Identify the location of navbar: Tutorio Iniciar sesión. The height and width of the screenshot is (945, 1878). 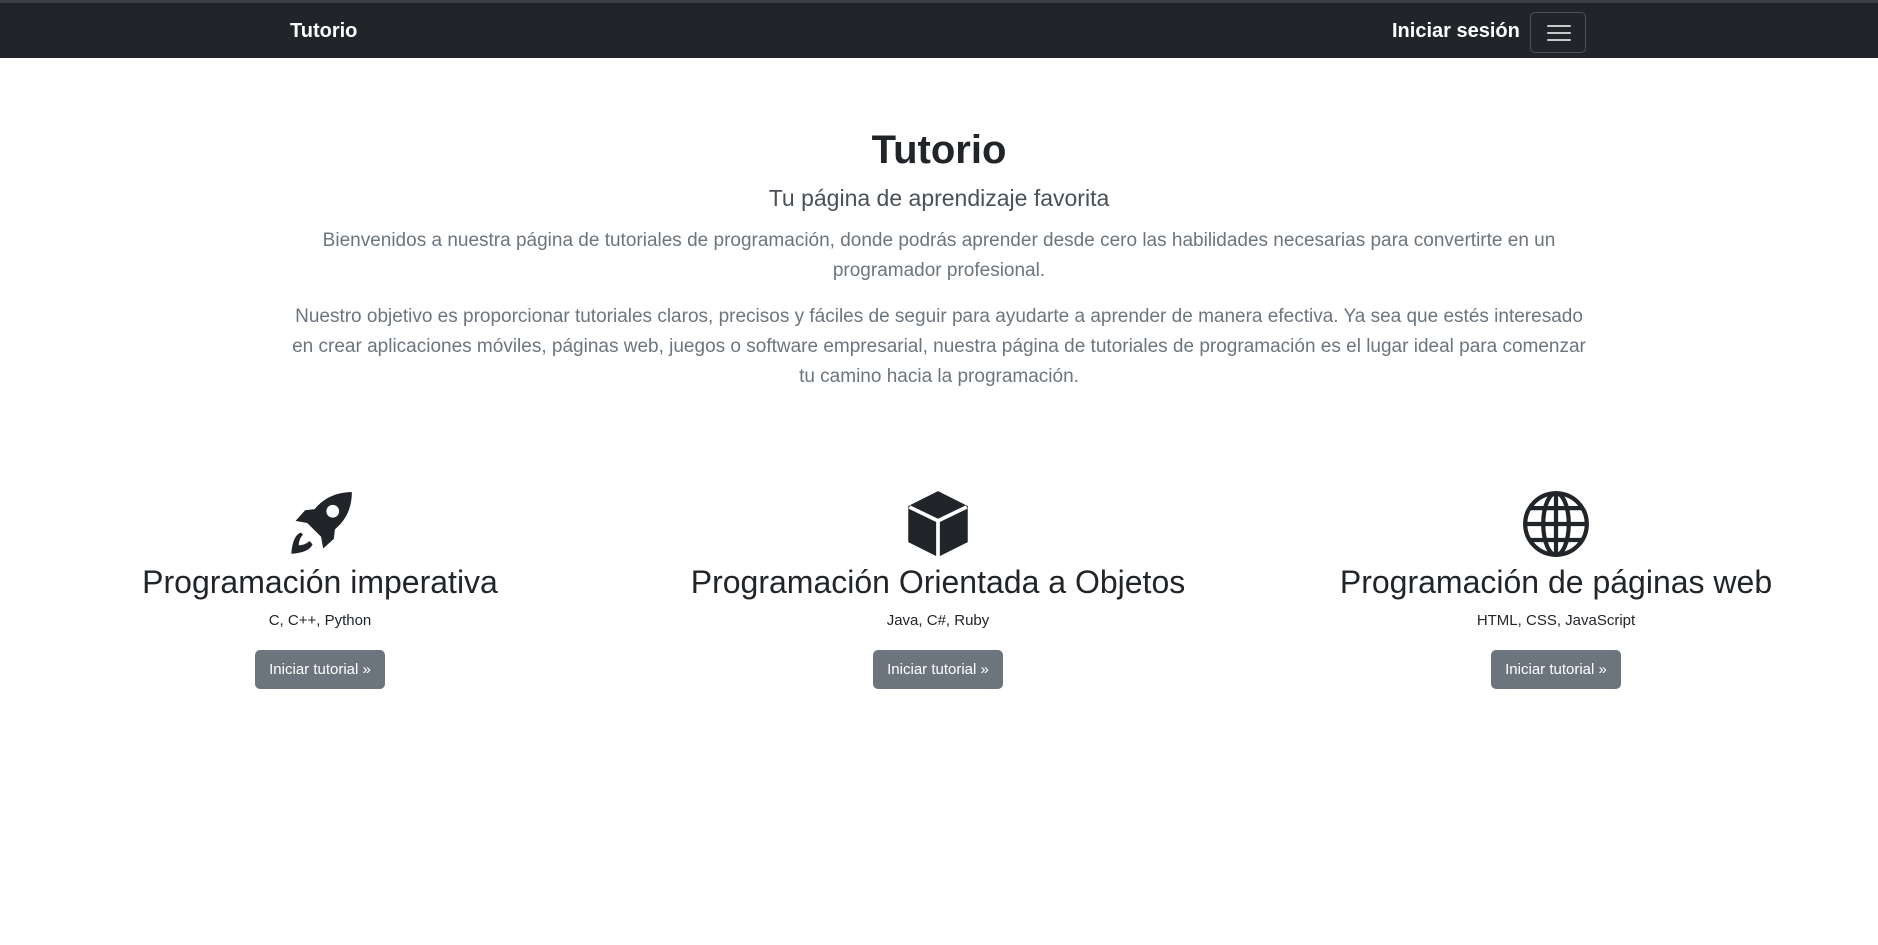
(939, 29).